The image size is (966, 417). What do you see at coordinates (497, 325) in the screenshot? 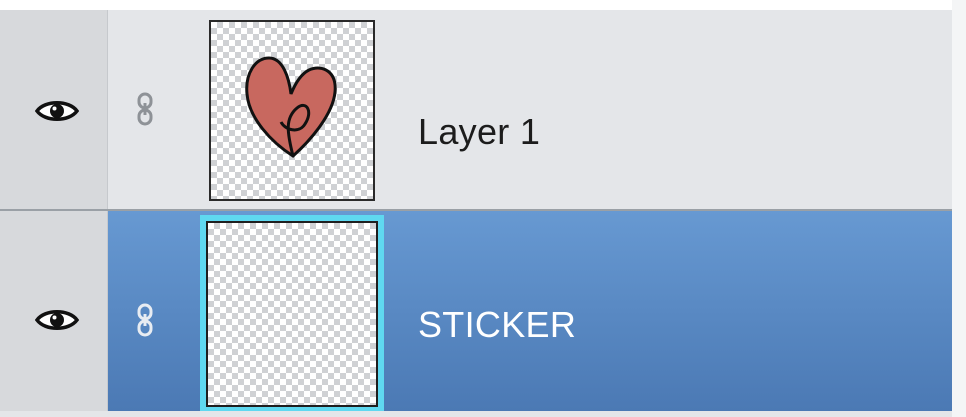
I see `layer-name: STICKER` at bounding box center [497, 325].